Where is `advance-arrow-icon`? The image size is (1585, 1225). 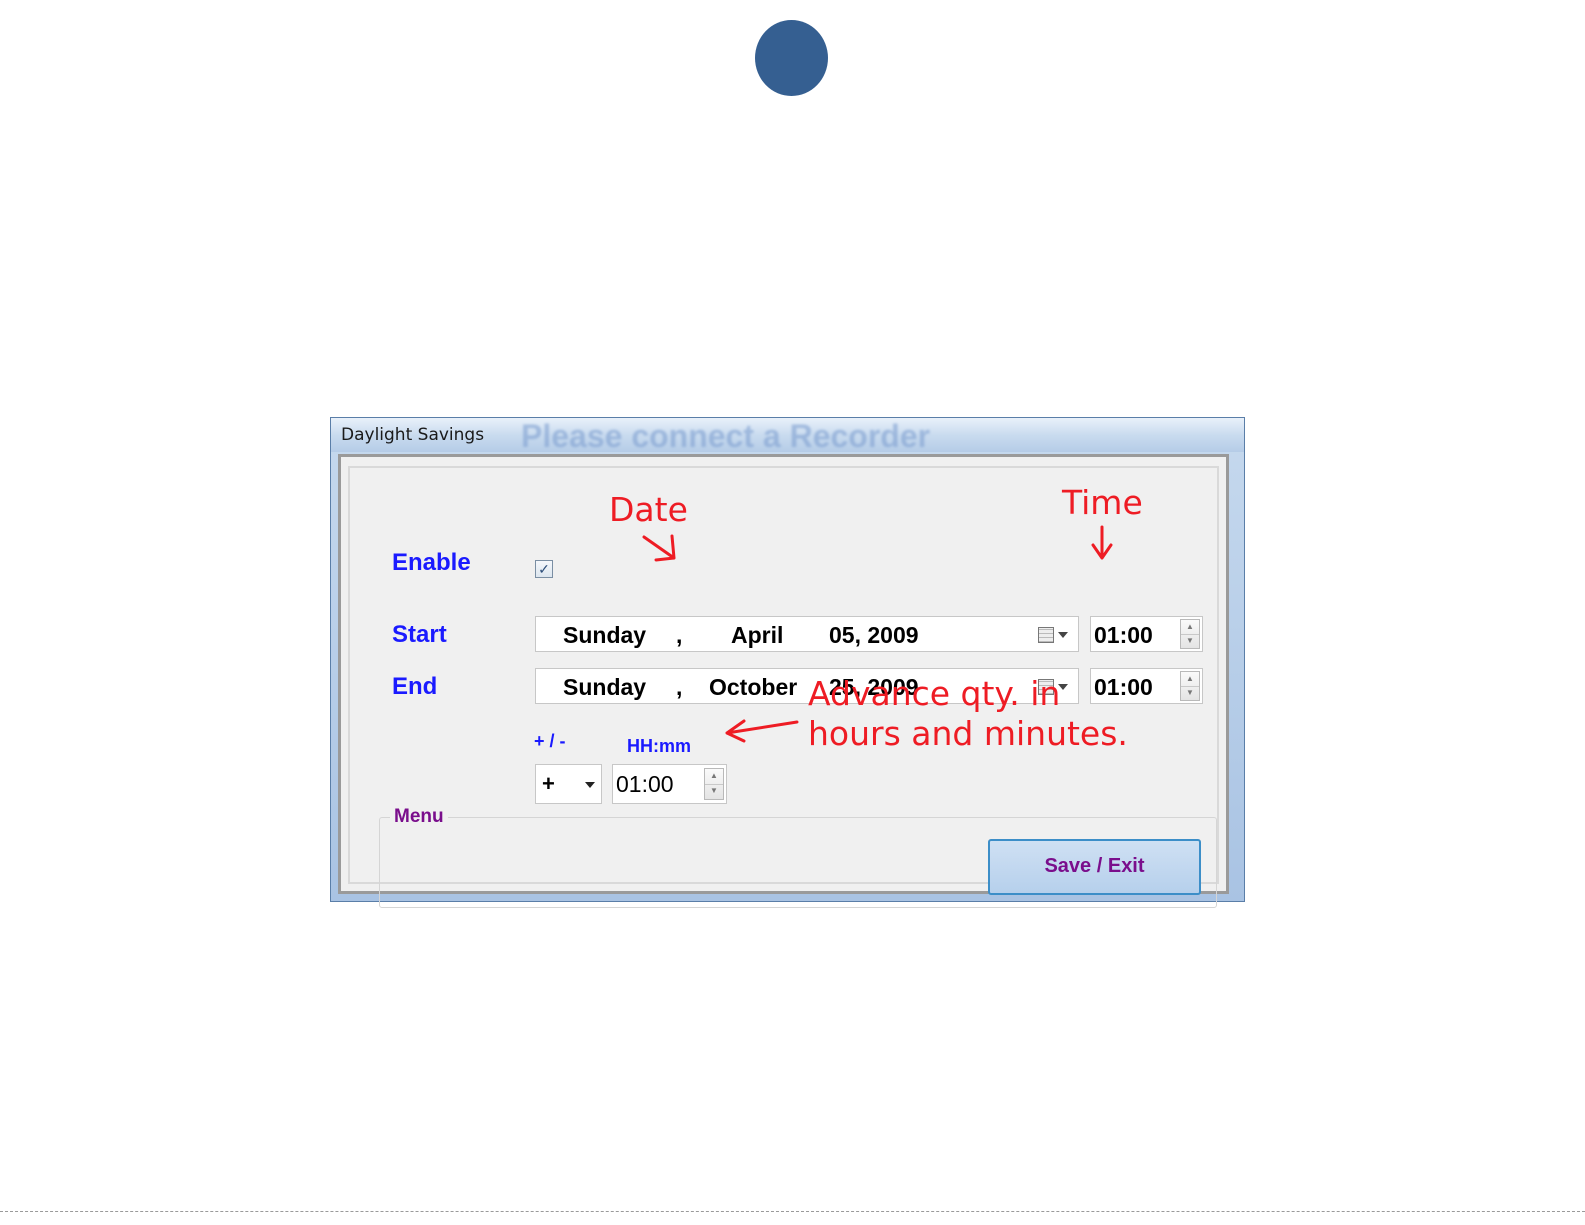
advance-arrow-icon is located at coordinates (762, 731).